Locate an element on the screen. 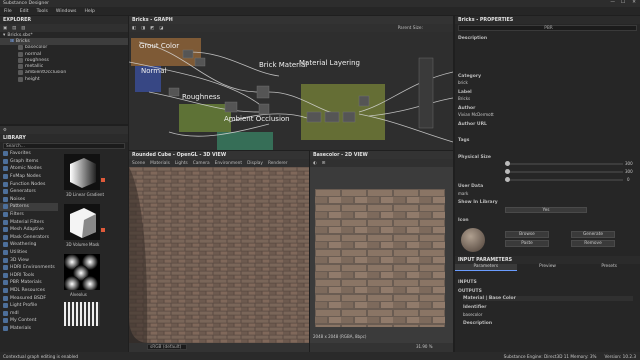 Image resolution: width=640 pixels, height=360 pixels. library-tree-item: Function Nodes is located at coordinates (29, 184).